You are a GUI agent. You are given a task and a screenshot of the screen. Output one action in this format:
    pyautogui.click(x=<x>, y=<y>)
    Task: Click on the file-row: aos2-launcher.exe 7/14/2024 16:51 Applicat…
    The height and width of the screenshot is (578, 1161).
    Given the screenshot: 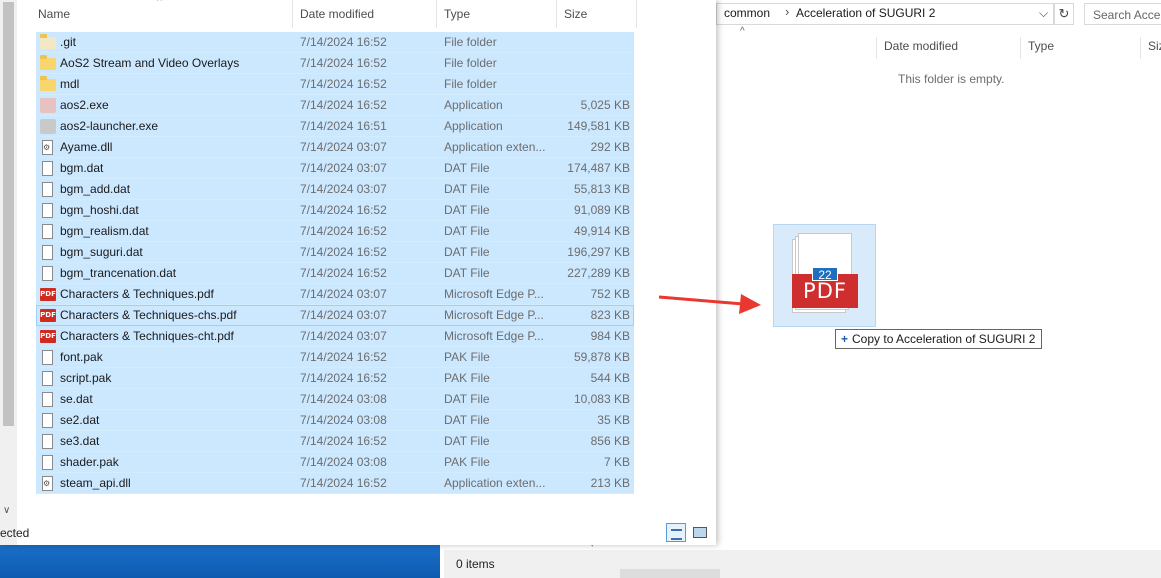 What is the action you would take?
    pyautogui.click(x=335, y=126)
    